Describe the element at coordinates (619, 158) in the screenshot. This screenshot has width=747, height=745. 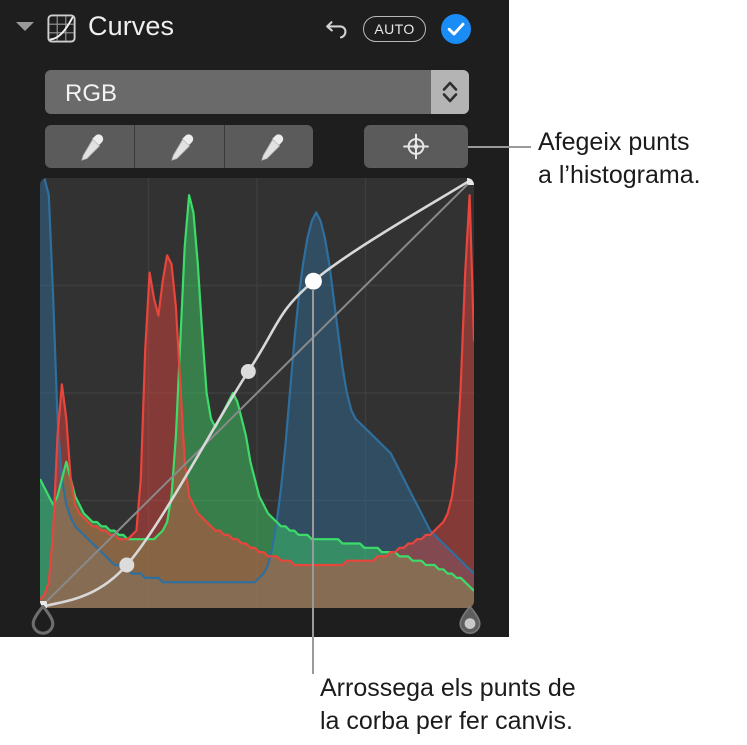
I see `callout-add-points-text: Afegeix punts a l’histograma.` at that location.